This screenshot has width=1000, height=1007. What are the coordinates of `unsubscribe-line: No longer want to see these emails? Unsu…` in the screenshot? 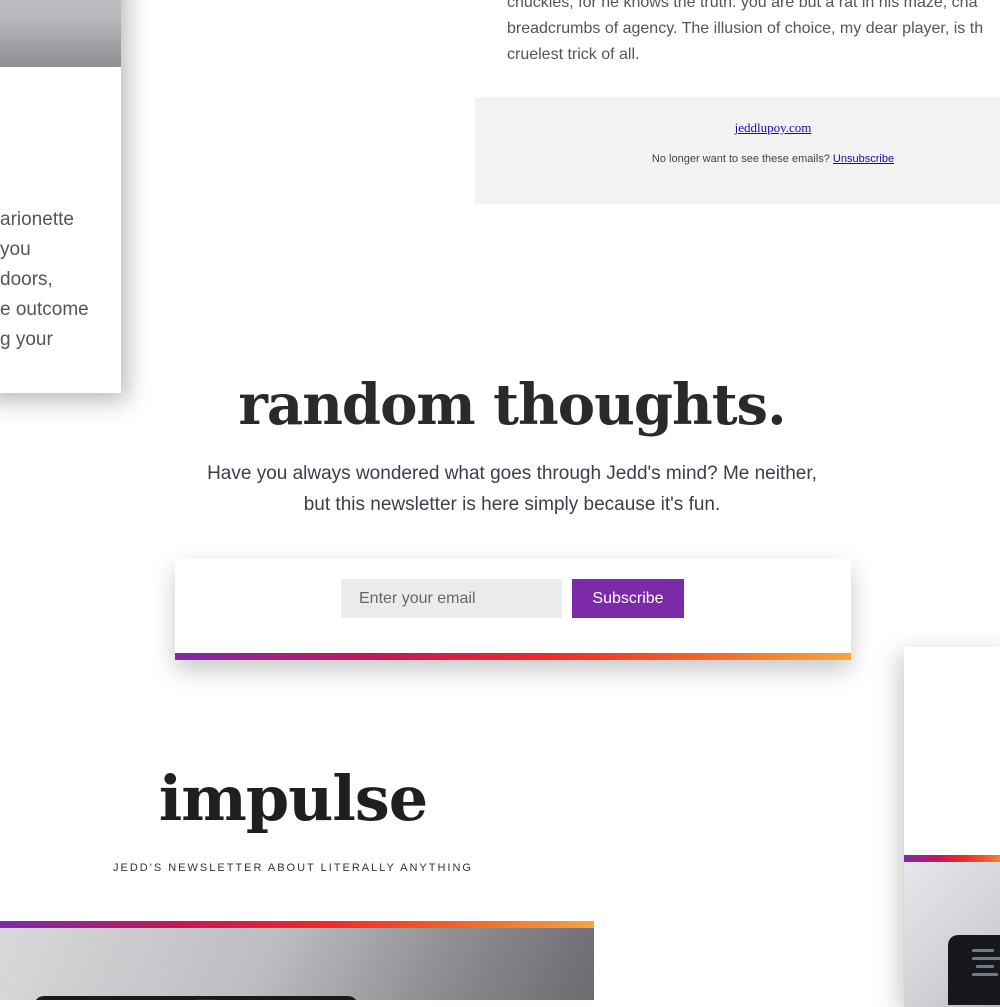 It's located at (737, 159).